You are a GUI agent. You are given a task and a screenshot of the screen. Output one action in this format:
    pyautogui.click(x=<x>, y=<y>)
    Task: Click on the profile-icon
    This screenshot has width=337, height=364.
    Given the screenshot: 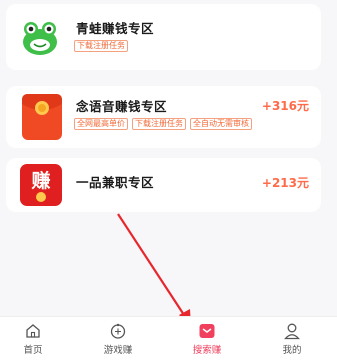 What is the action you would take?
    pyautogui.click(x=292, y=331)
    